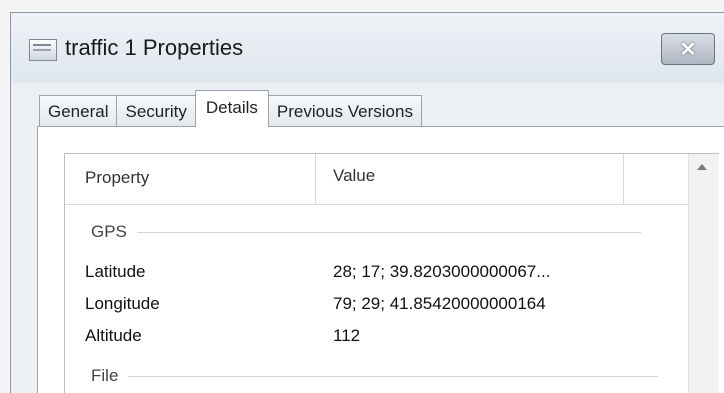 This screenshot has width=724, height=393. Describe the element at coordinates (703, 273) in the screenshot. I see `vertical-scrollbar` at that location.